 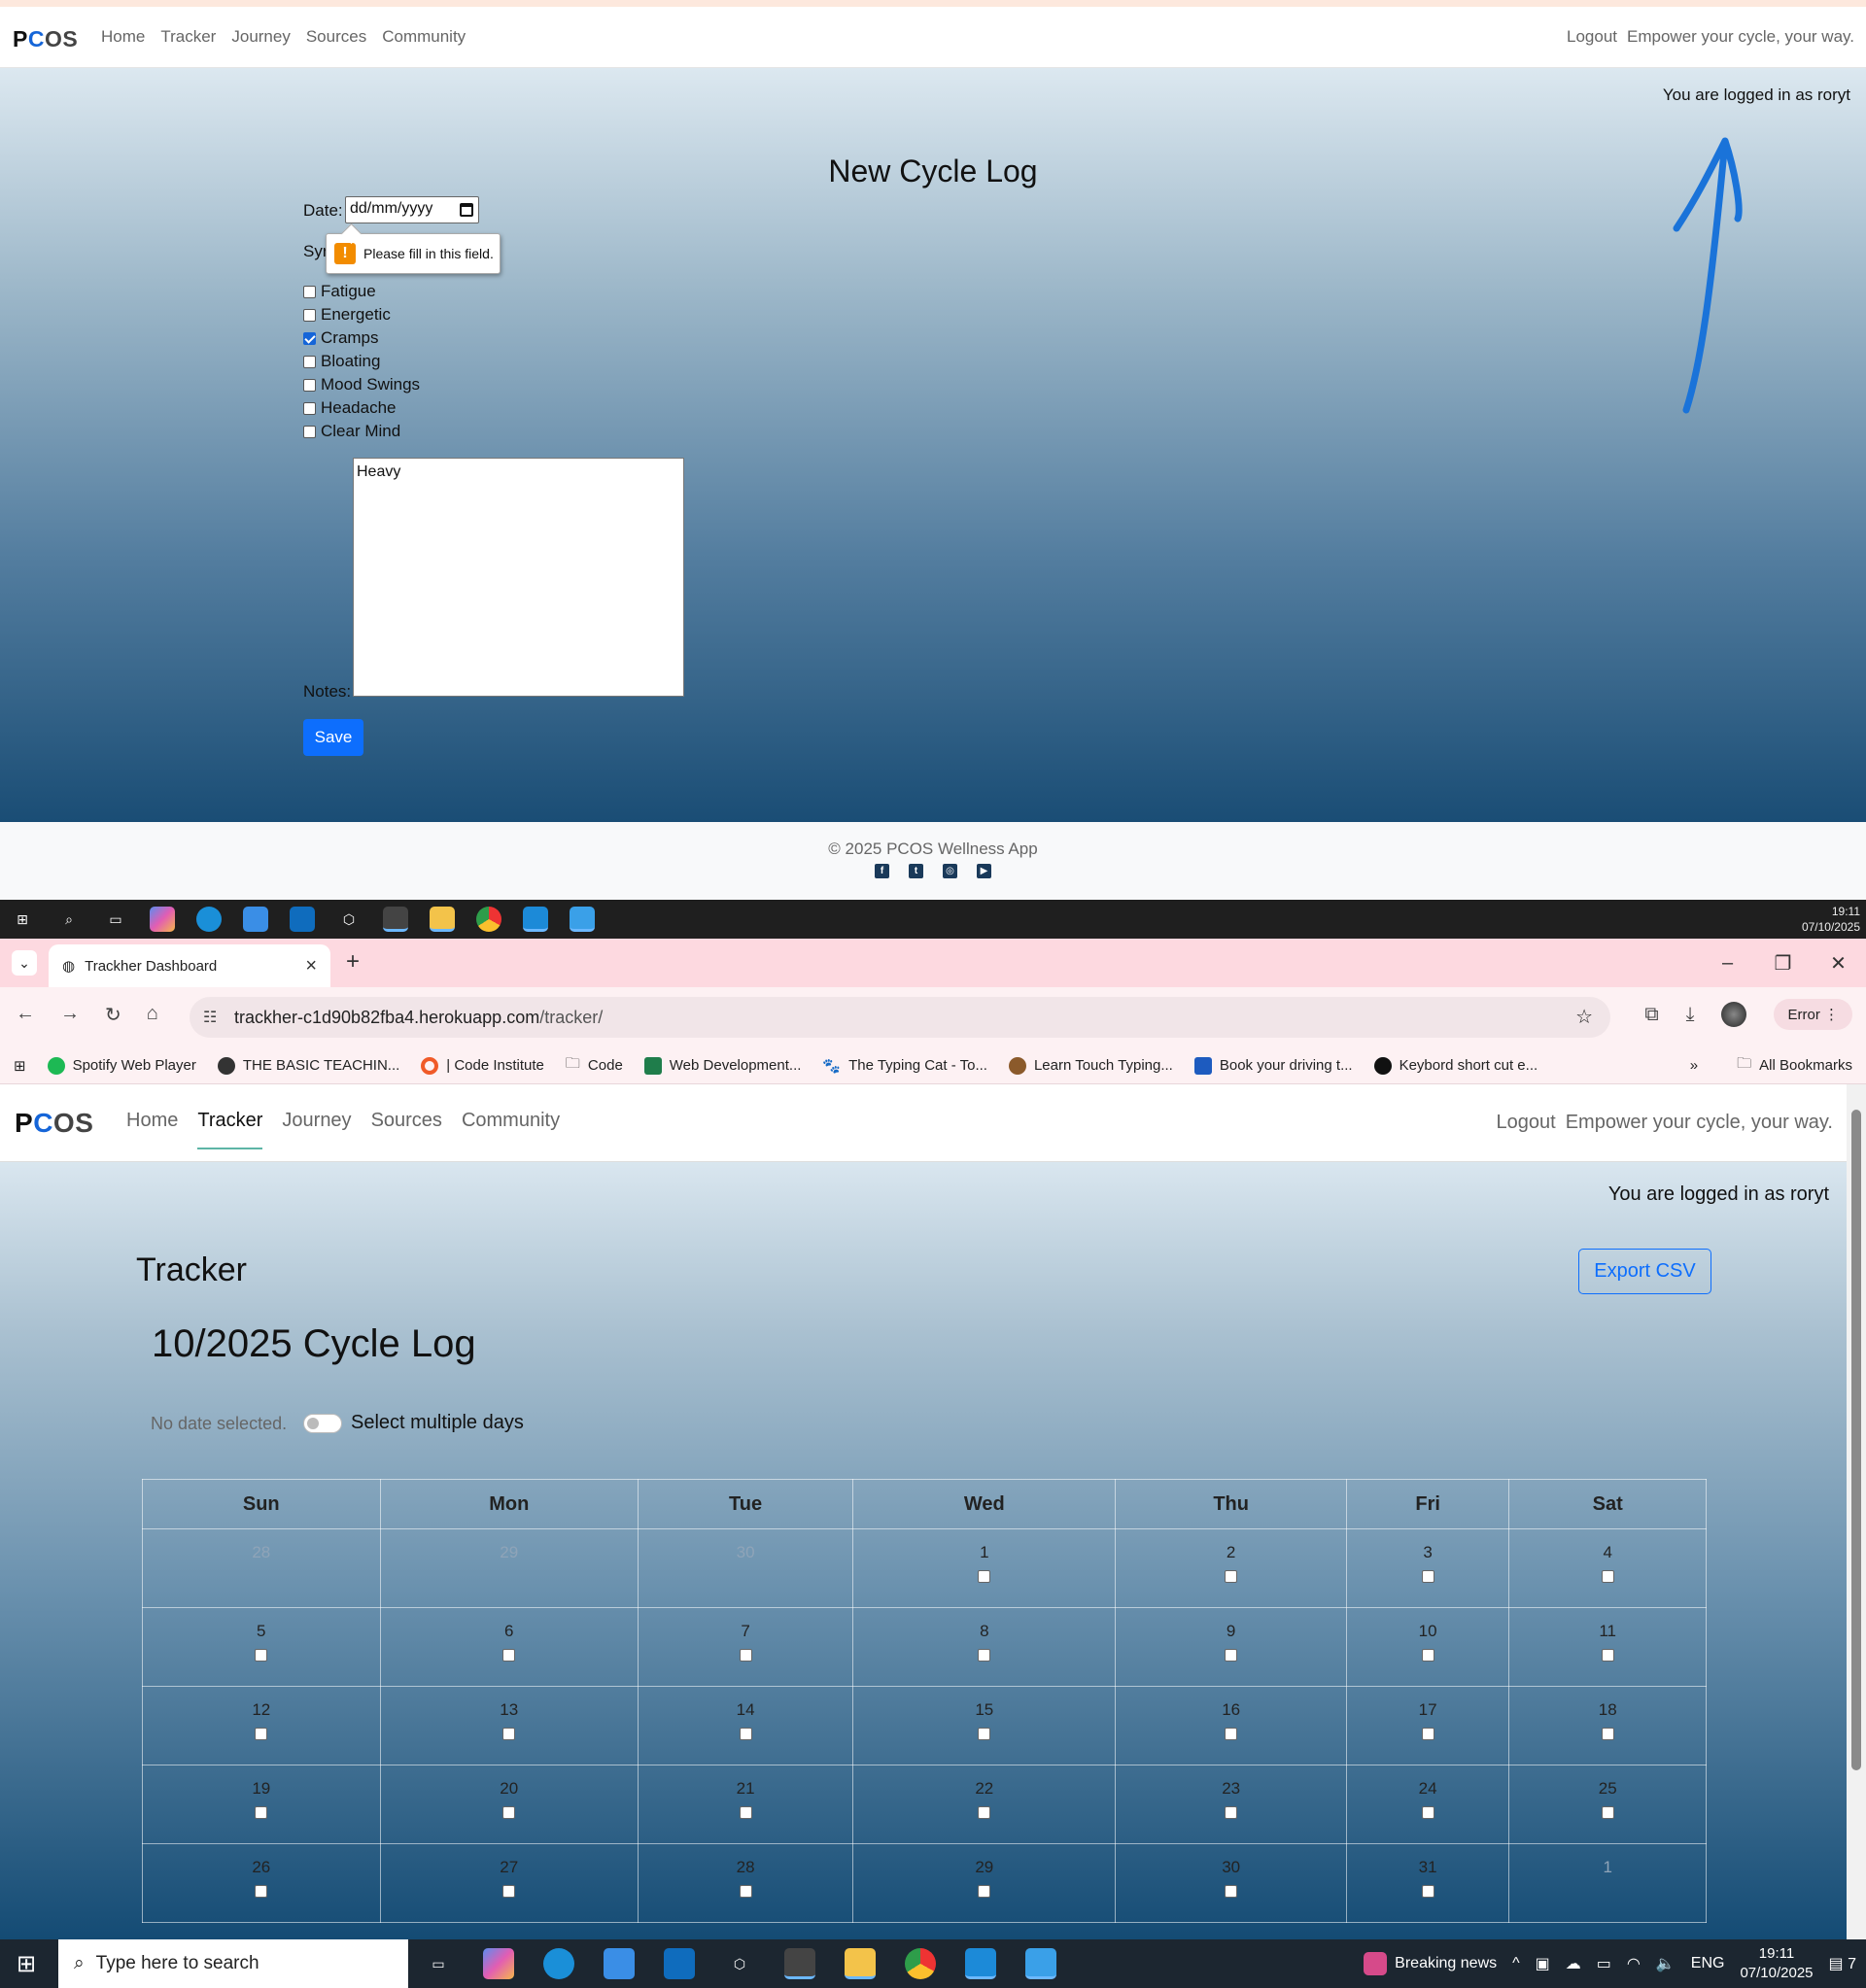 What do you see at coordinates (261, 1883) in the screenshot?
I see `calendar-day: 26` at bounding box center [261, 1883].